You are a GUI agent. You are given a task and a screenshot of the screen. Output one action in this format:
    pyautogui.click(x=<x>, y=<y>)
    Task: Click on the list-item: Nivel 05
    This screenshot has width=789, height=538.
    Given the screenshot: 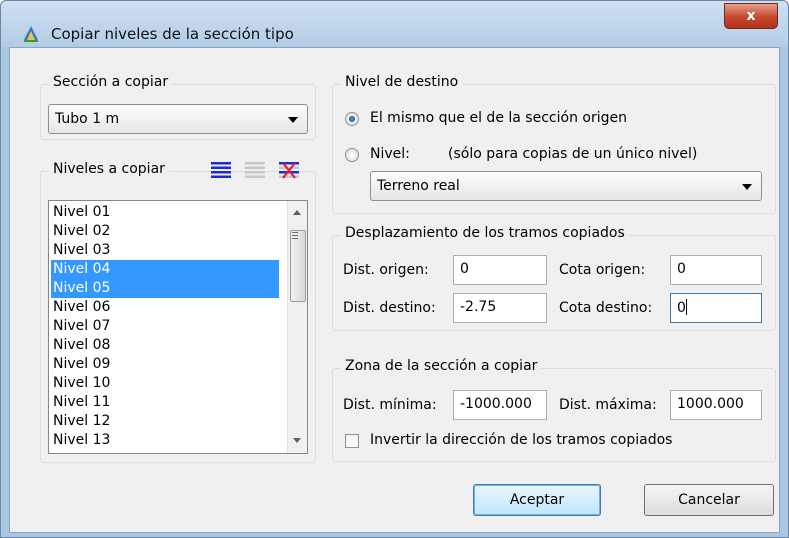 What is the action you would take?
    pyautogui.click(x=165, y=288)
    